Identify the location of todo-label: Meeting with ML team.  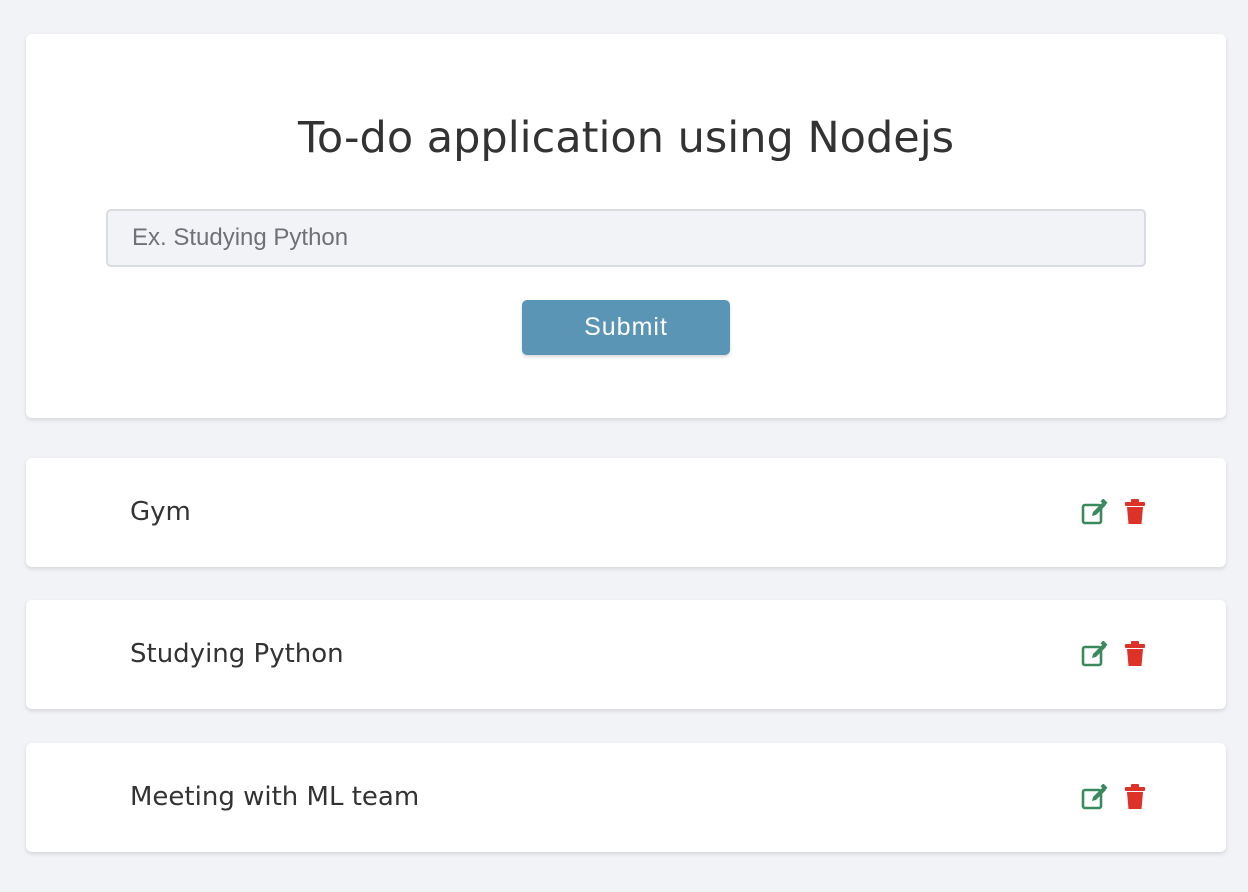
(275, 797).